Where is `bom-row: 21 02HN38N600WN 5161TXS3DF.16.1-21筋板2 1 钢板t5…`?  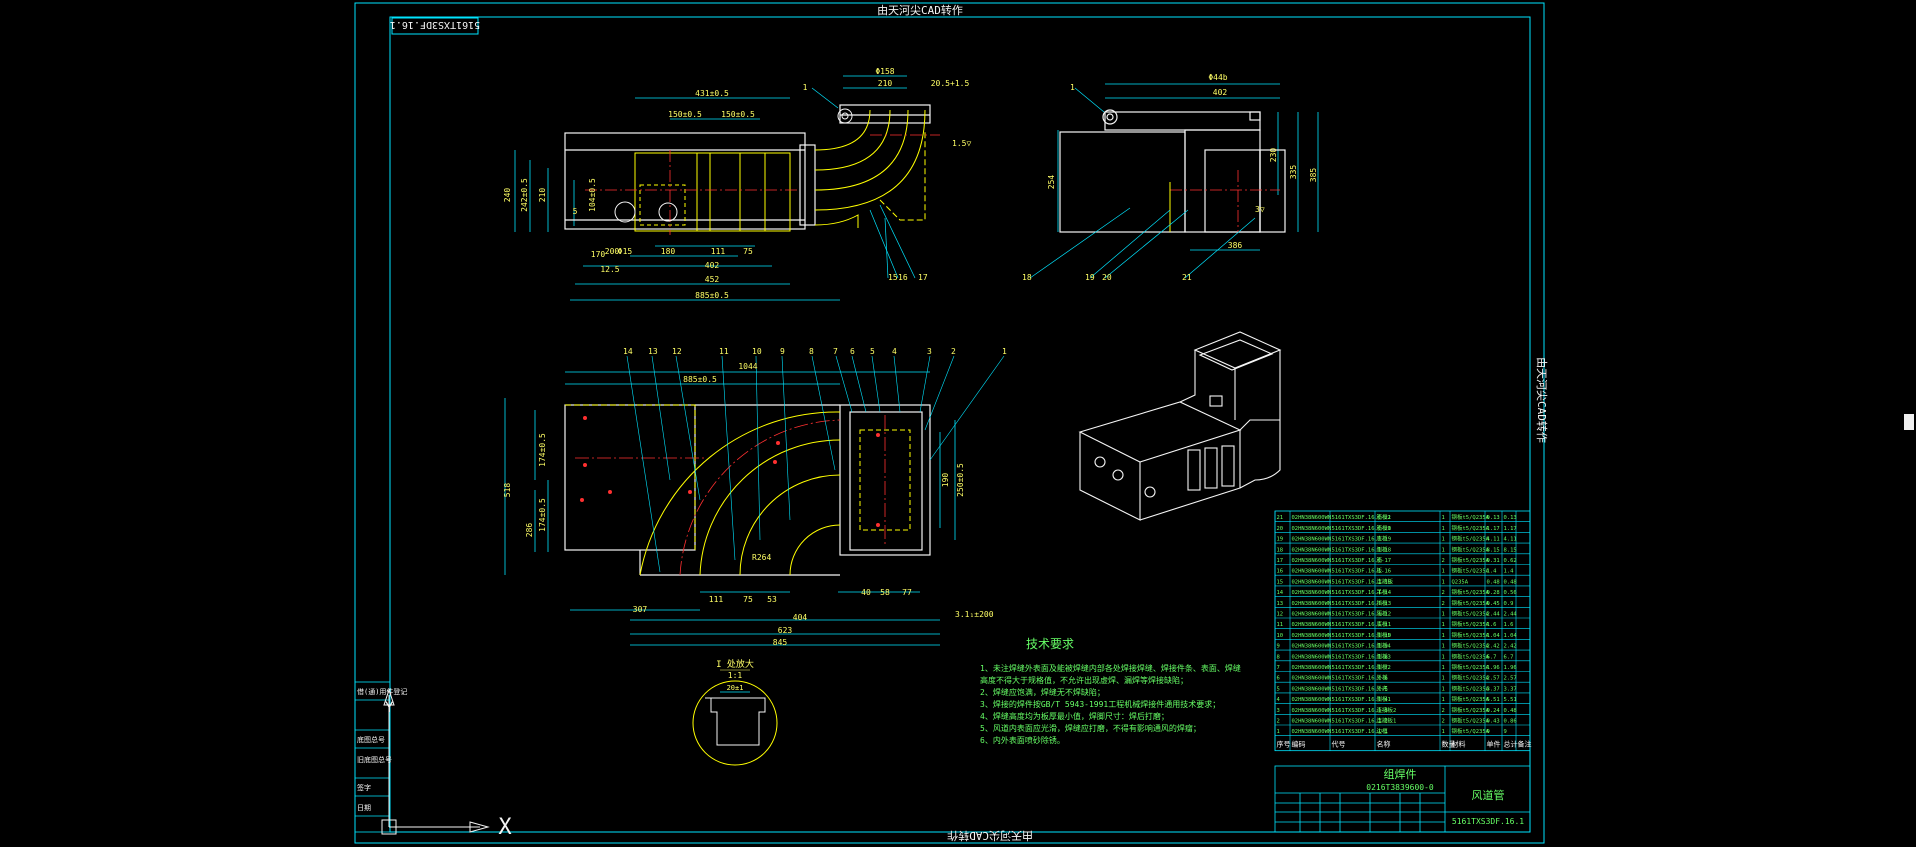
bom-row: 21 02HN38N600WN 5161TXS3DF.16.1-21筋板2 1 钢板t5… is located at coordinates (1402, 518).